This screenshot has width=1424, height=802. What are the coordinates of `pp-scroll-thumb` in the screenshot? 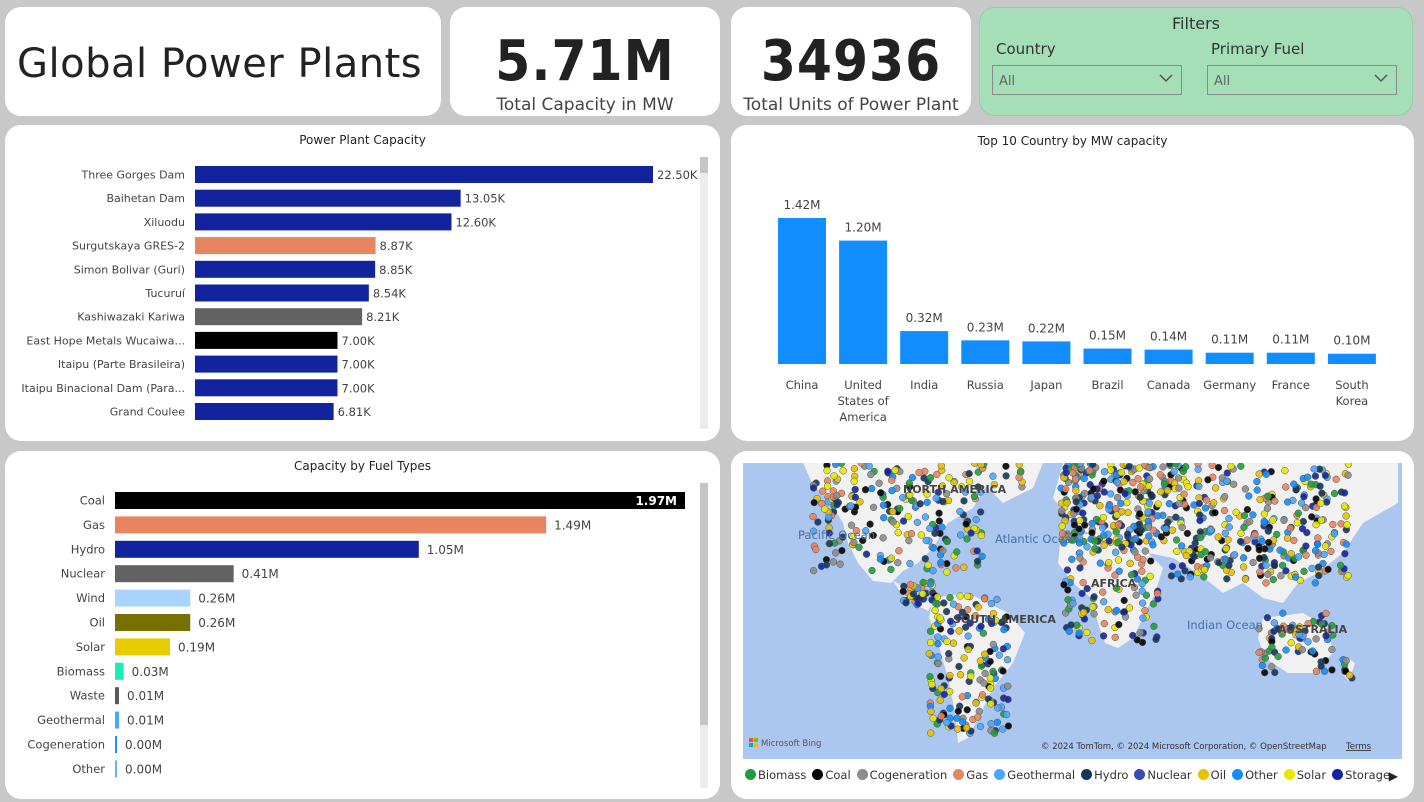 It's located at (704, 165).